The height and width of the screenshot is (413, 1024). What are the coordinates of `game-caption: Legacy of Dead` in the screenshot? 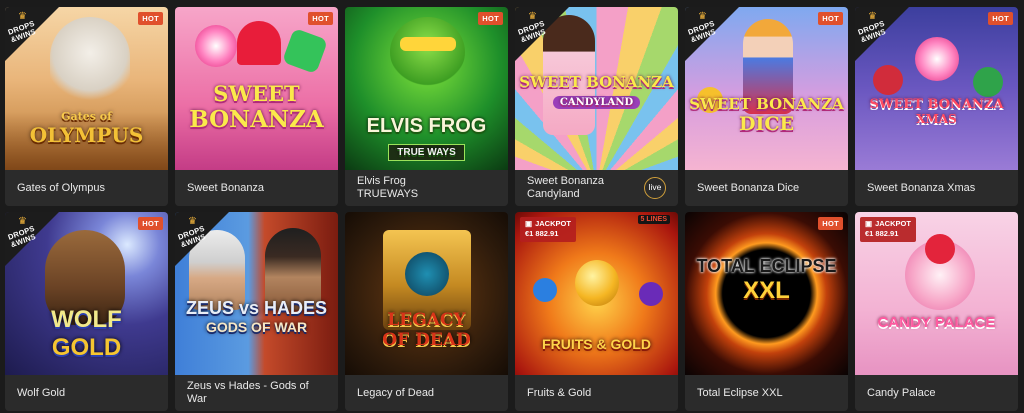 It's located at (426, 393).